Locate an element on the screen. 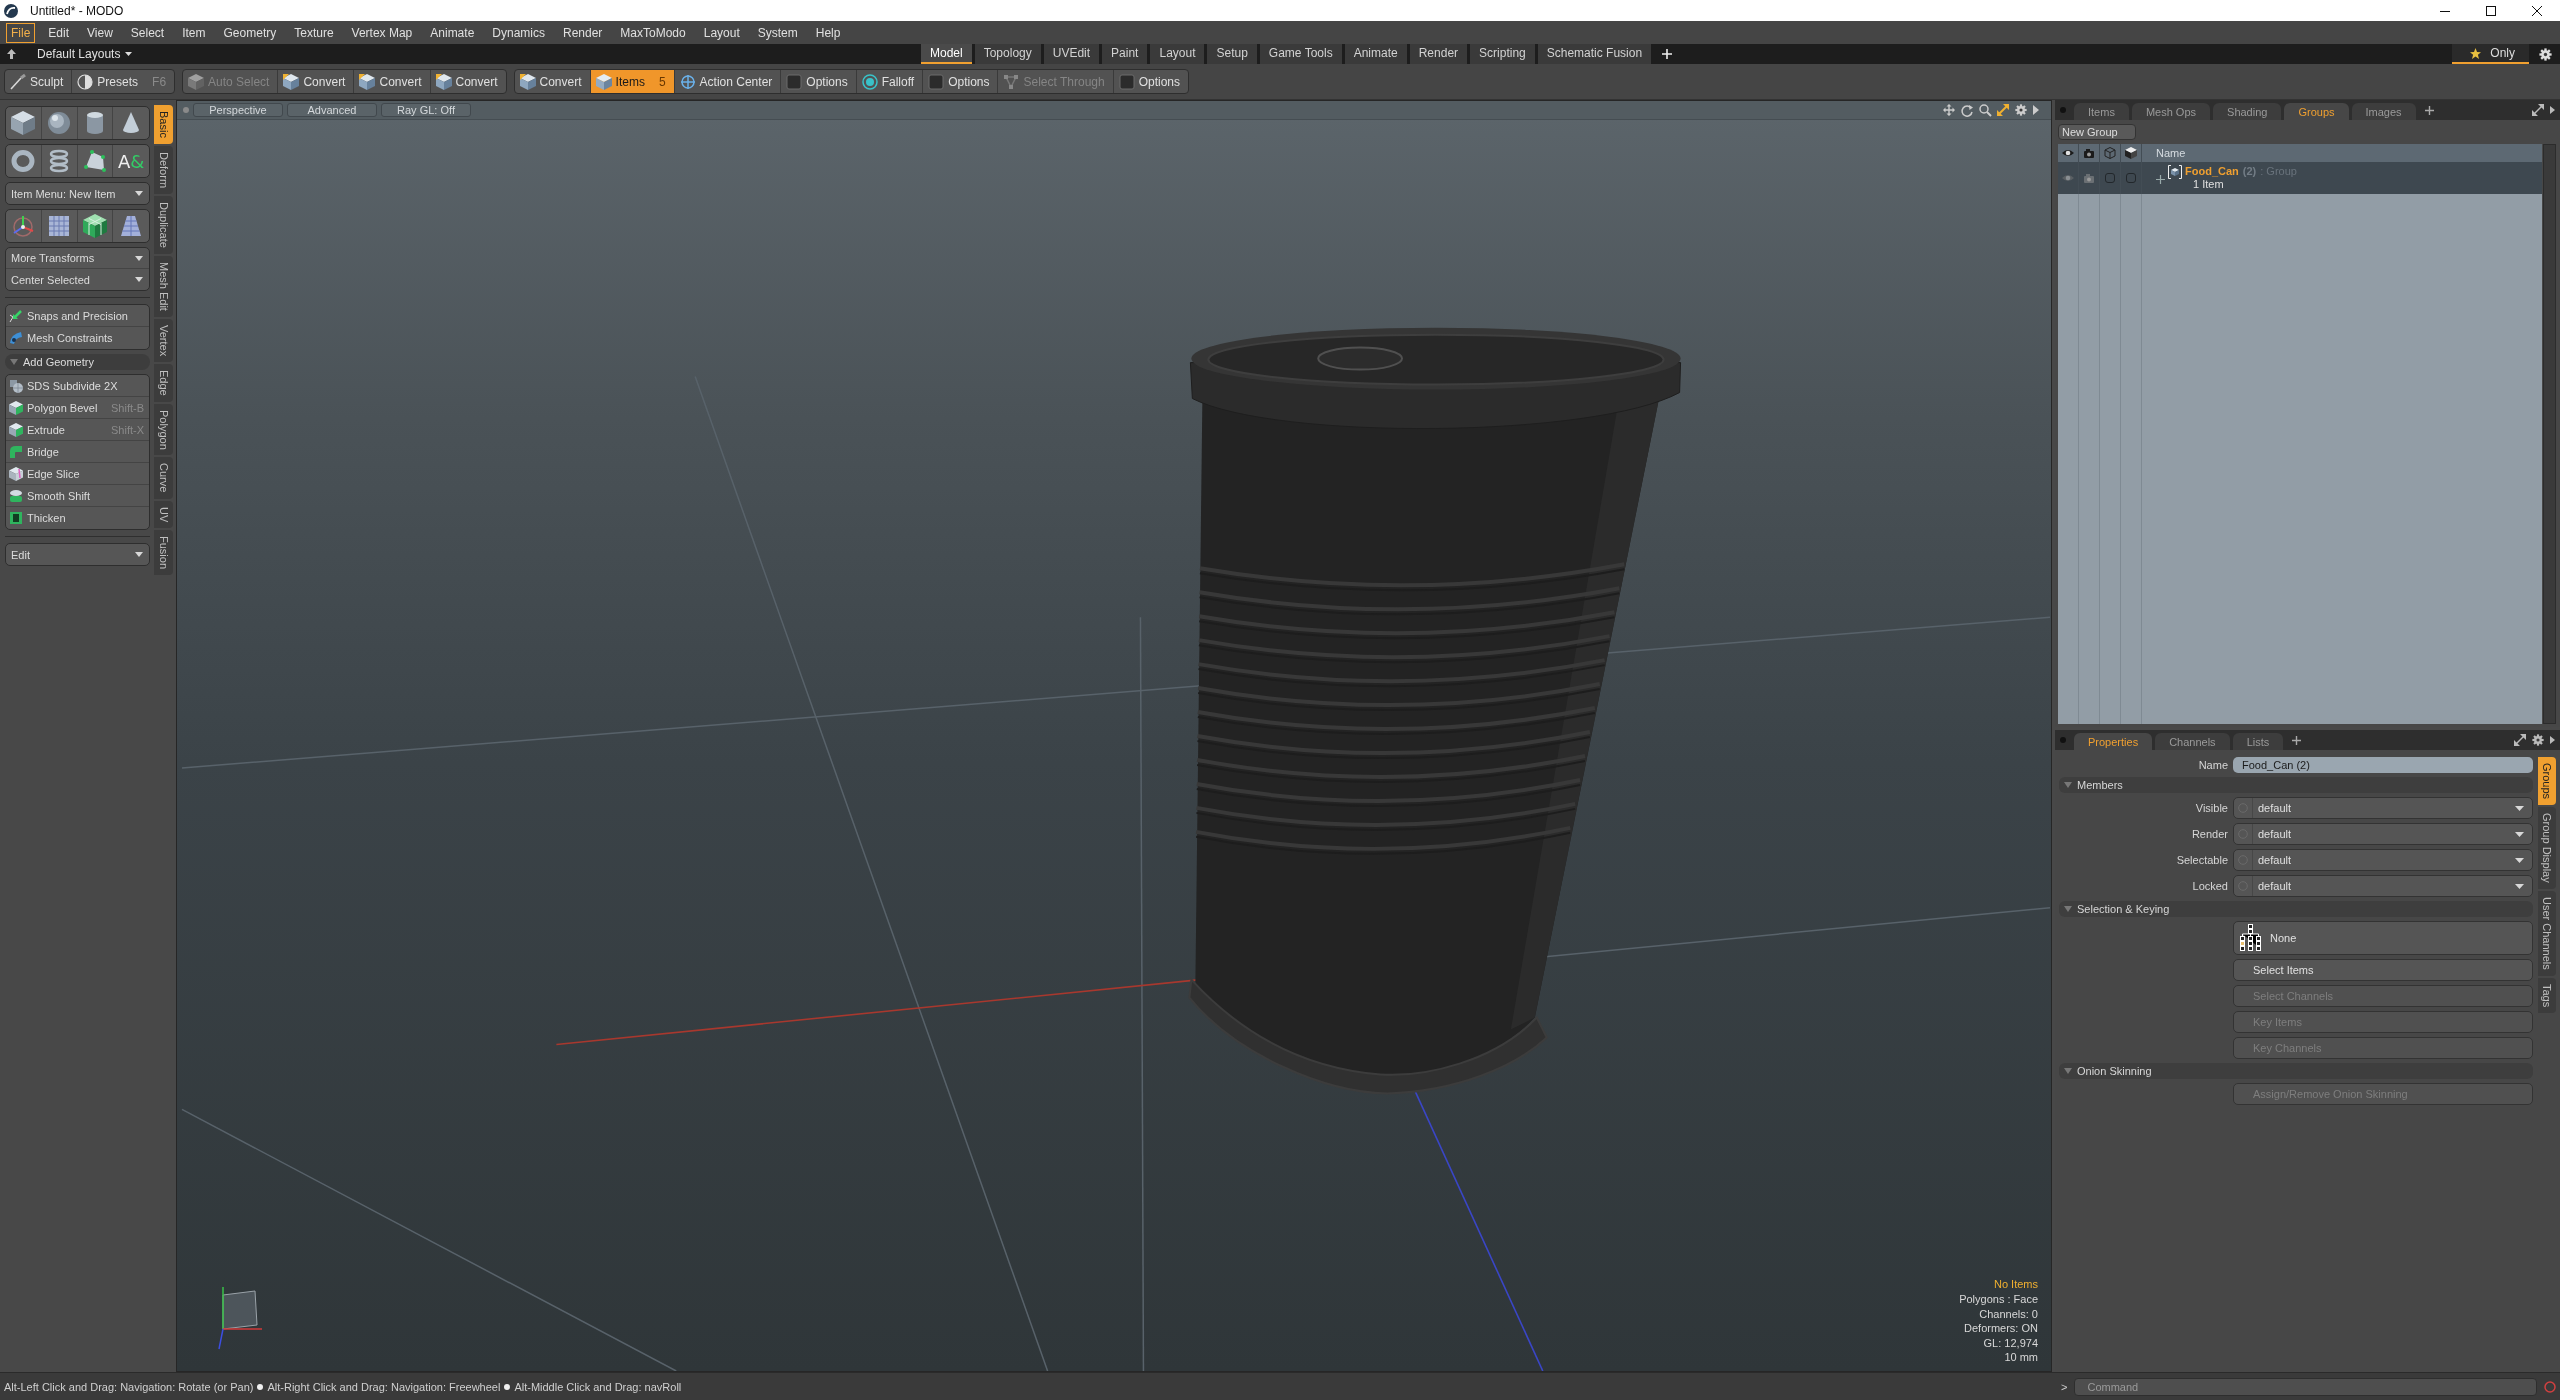 This screenshot has width=2560, height=1400. name-field: Food_Can (2) is located at coordinates (2383, 765).